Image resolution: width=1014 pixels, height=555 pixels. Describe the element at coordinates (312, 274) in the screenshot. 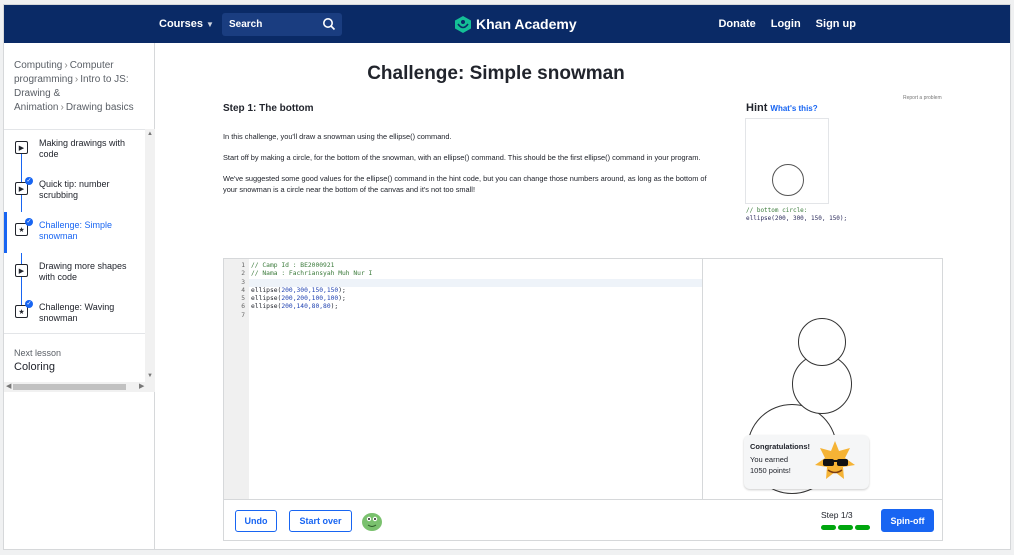

I see `code-line: // Nama : Fachriansyah Muh Nur I` at that location.